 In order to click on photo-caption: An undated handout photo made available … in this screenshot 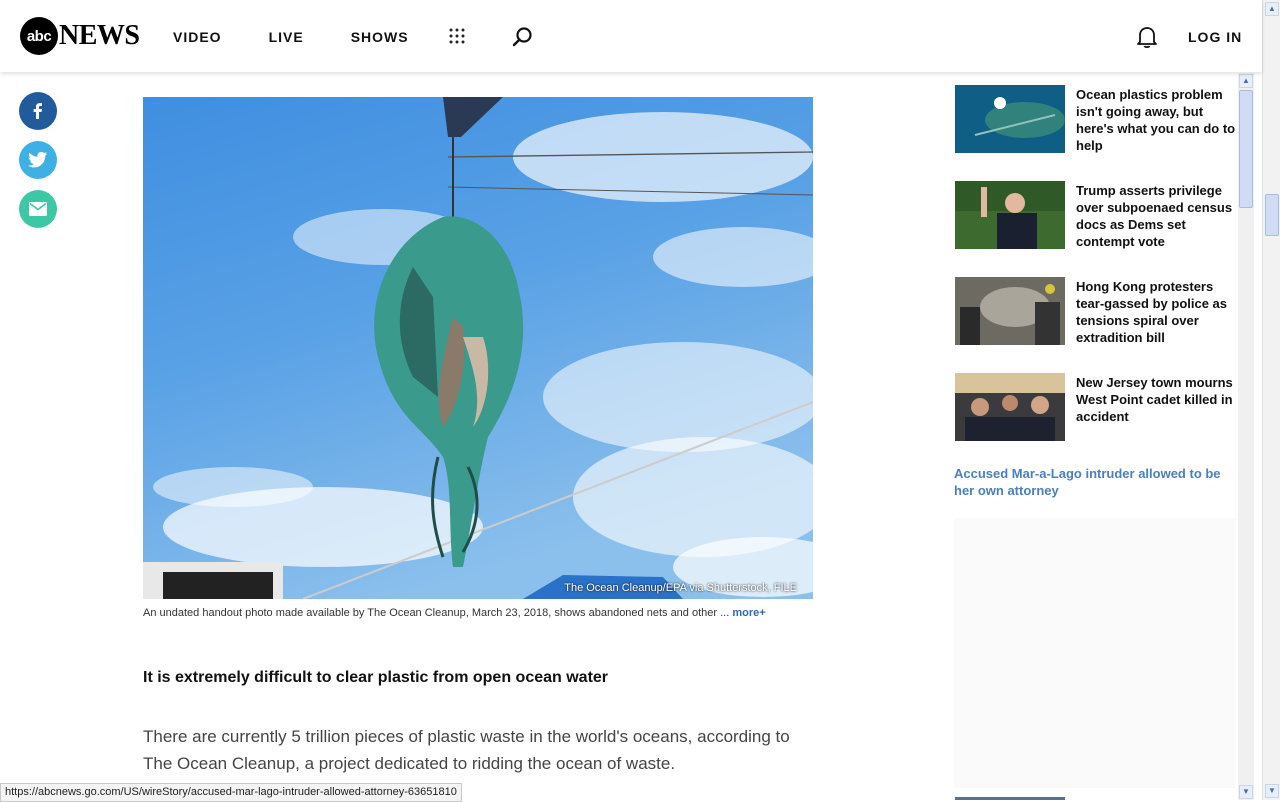, I will do `click(478, 613)`.